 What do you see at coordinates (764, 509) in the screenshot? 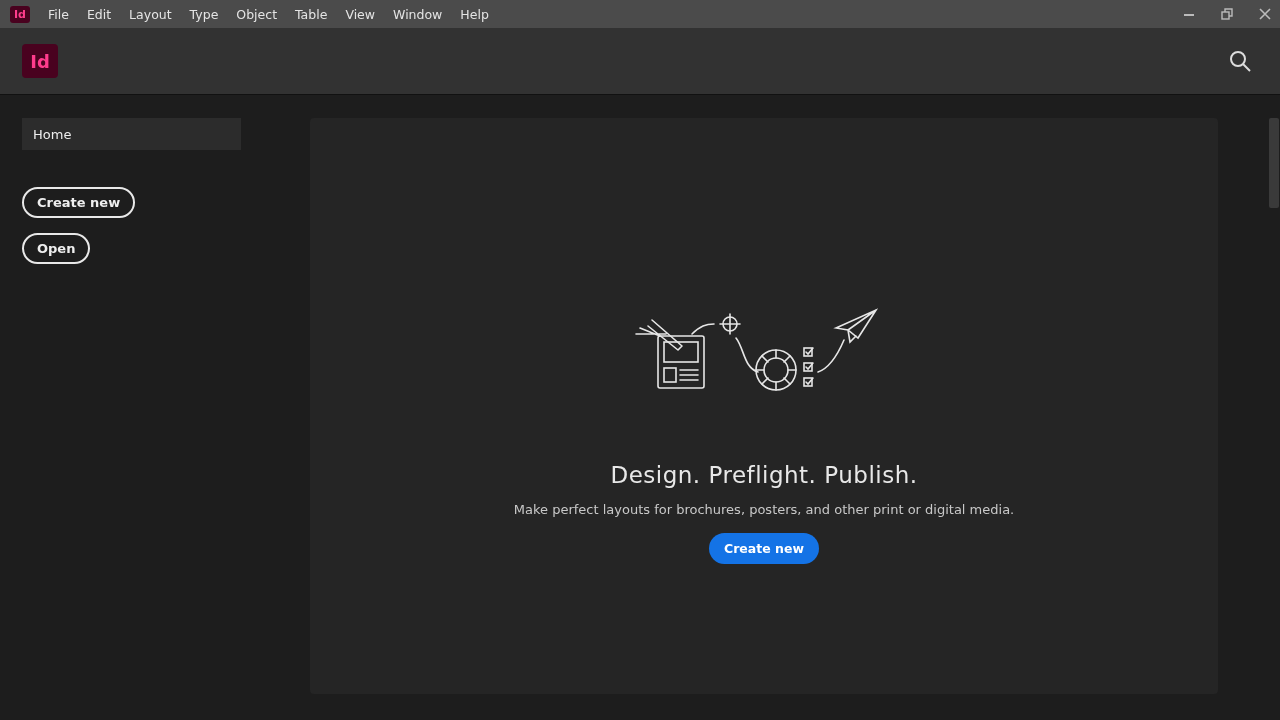
I see `subtitle: Make perfect layouts for brochures, posters, and other print or digital media.` at bounding box center [764, 509].